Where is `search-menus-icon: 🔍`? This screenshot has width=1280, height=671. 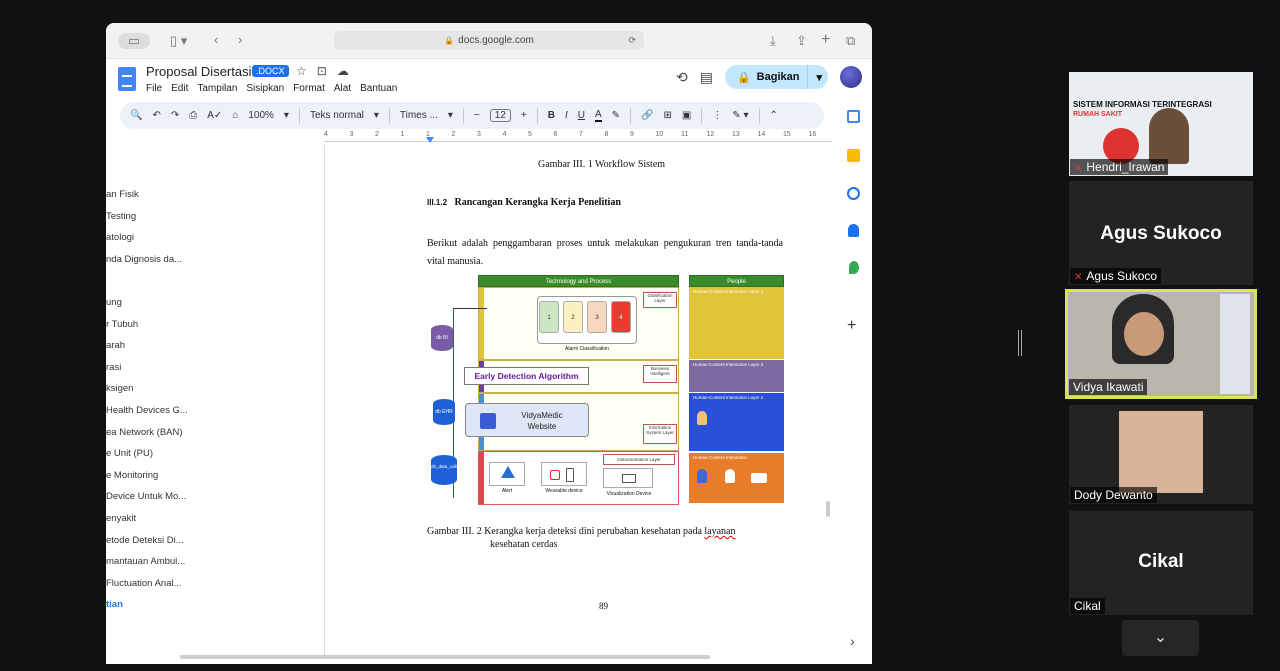 search-menus-icon: 🔍 is located at coordinates (136, 115).